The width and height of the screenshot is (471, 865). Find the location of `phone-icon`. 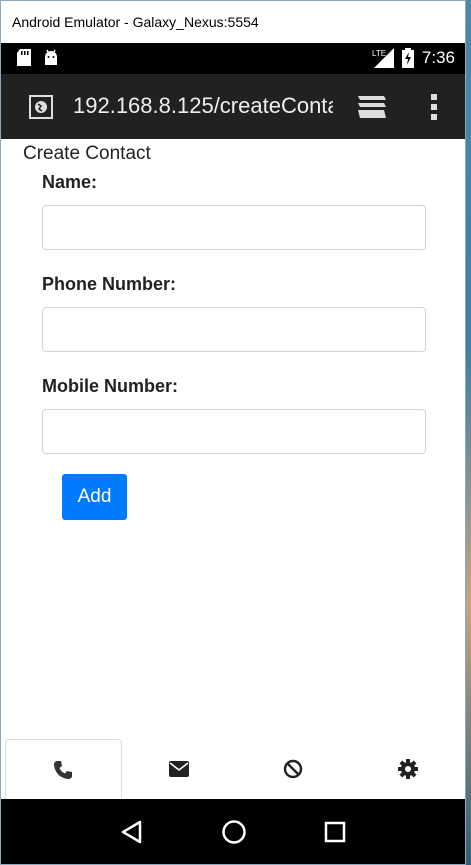

phone-icon is located at coordinates (63, 769).